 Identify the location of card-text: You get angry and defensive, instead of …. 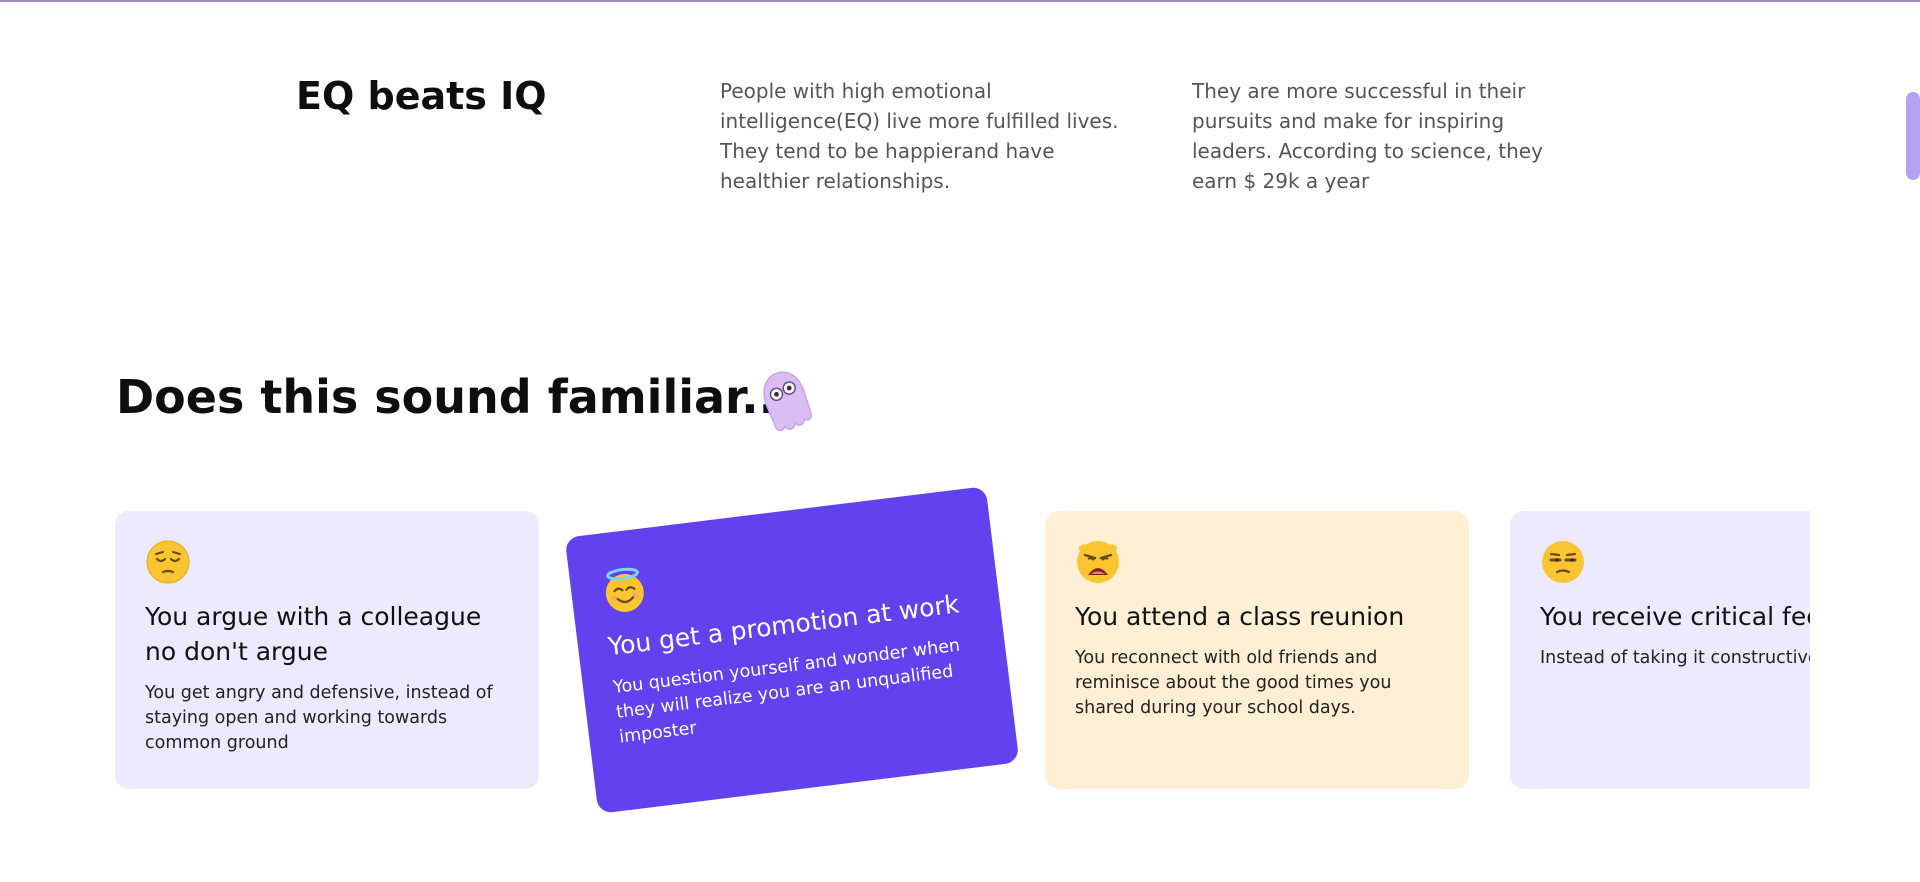
(319, 718).